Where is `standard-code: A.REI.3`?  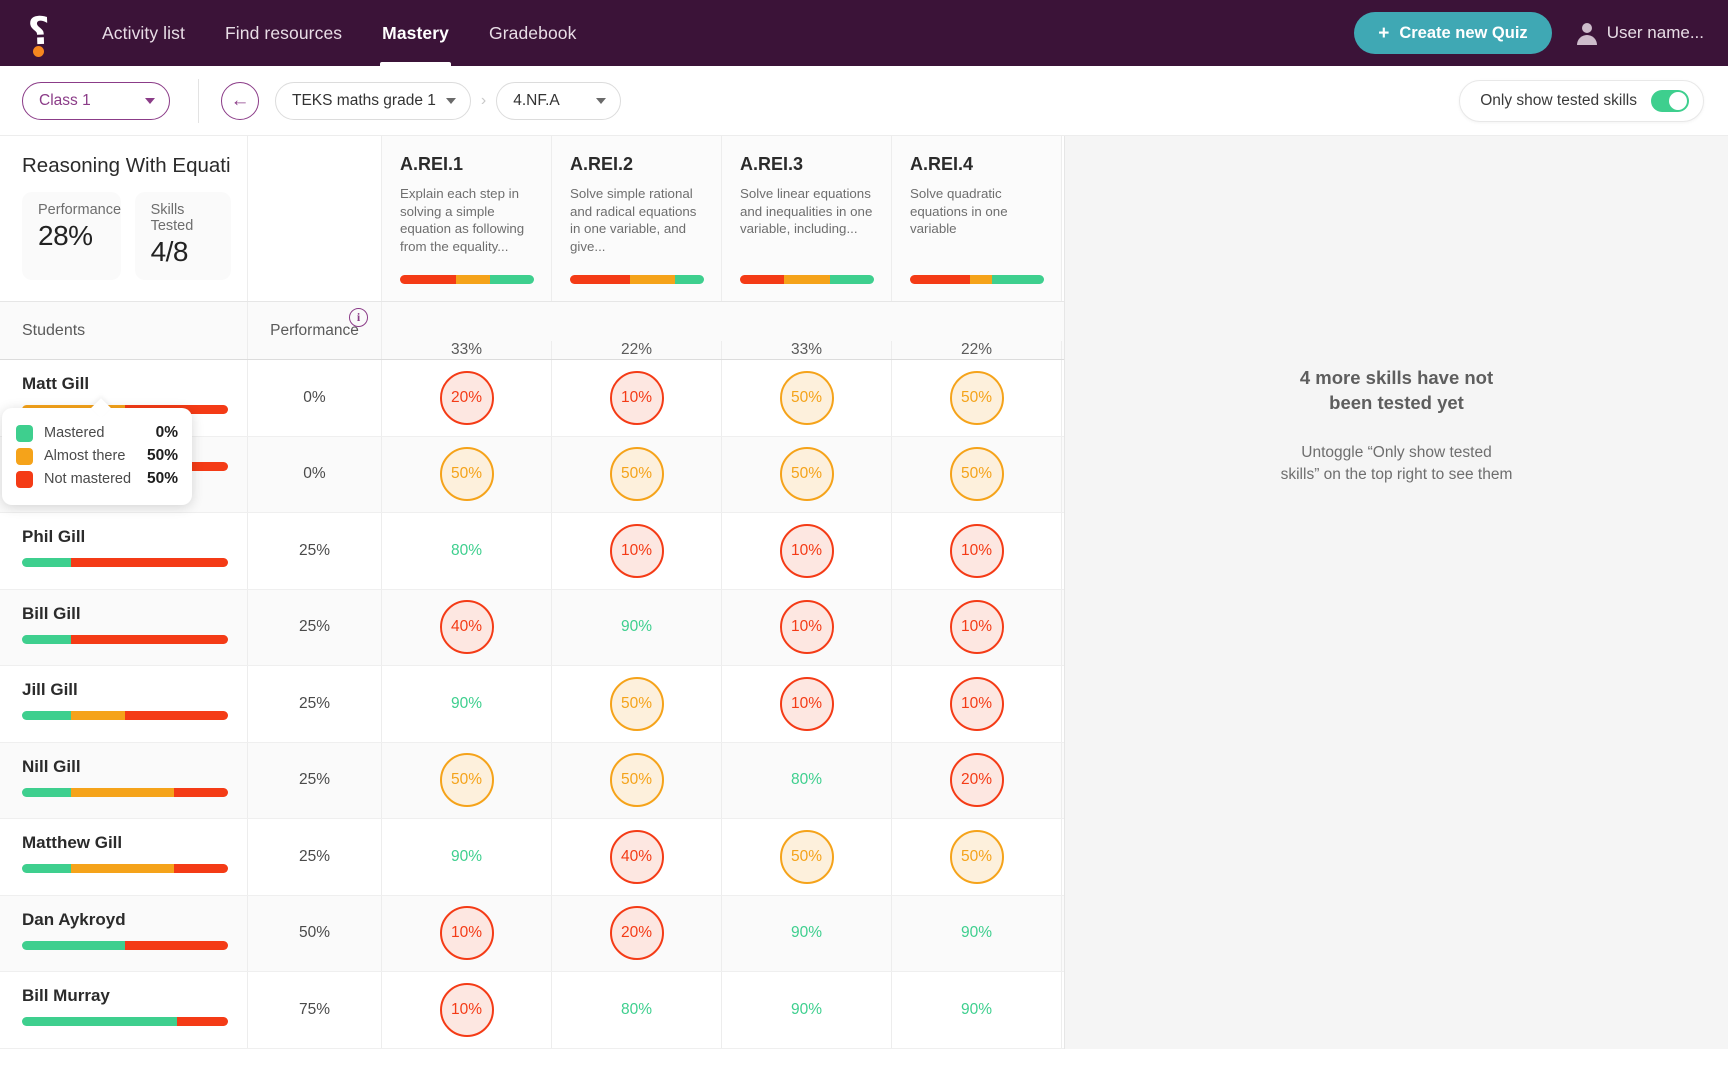
standard-code: A.REI.3 is located at coordinates (772, 164).